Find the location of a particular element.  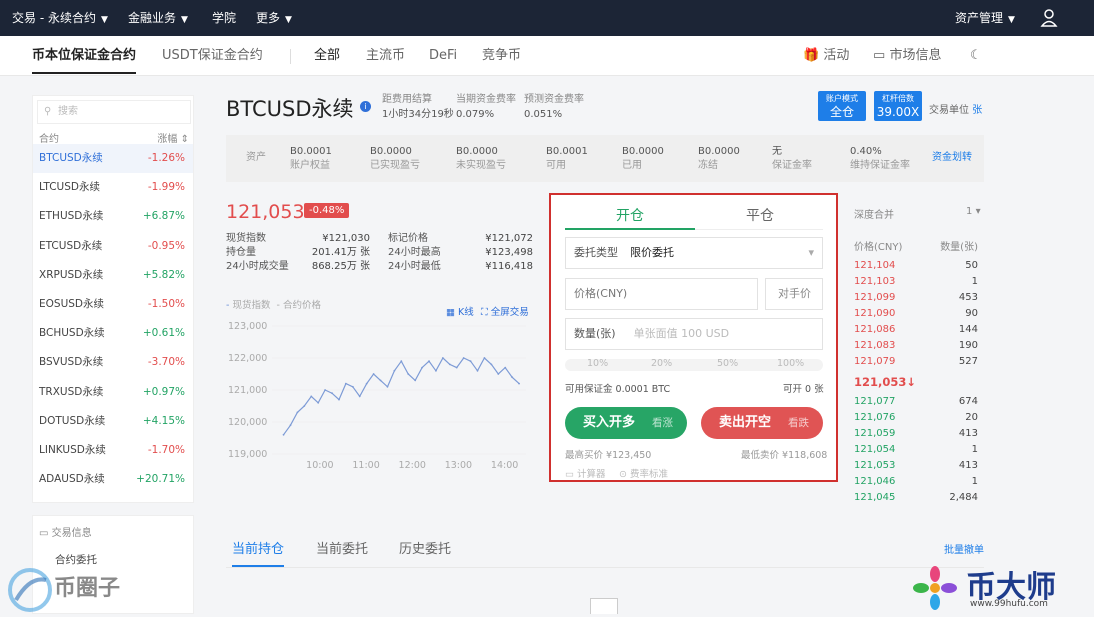

asset-label-text: 维持保证金率 is located at coordinates (880, 165).